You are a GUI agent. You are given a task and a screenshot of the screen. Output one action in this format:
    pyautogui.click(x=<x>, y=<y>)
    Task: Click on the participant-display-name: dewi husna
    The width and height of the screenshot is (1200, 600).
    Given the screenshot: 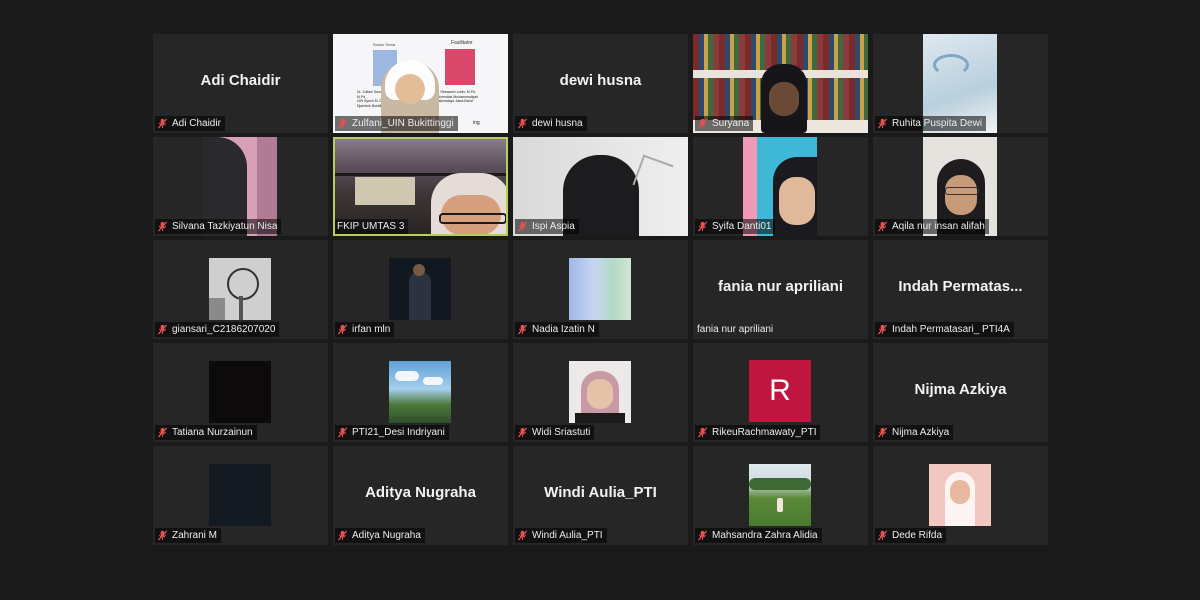 What is the action you would take?
    pyautogui.click(x=600, y=80)
    